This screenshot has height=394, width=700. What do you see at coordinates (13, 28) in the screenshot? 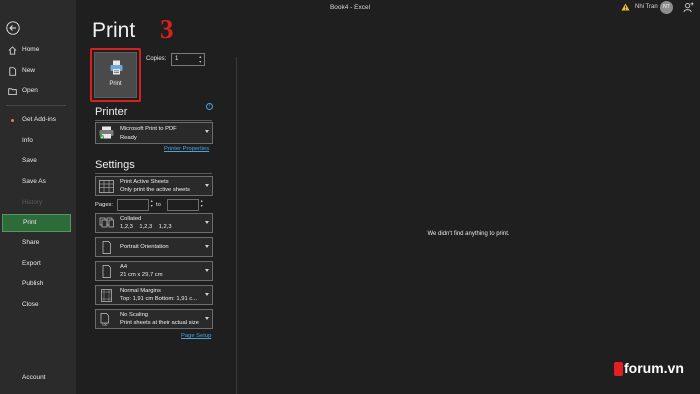
I see `back-arrow-icon` at bounding box center [13, 28].